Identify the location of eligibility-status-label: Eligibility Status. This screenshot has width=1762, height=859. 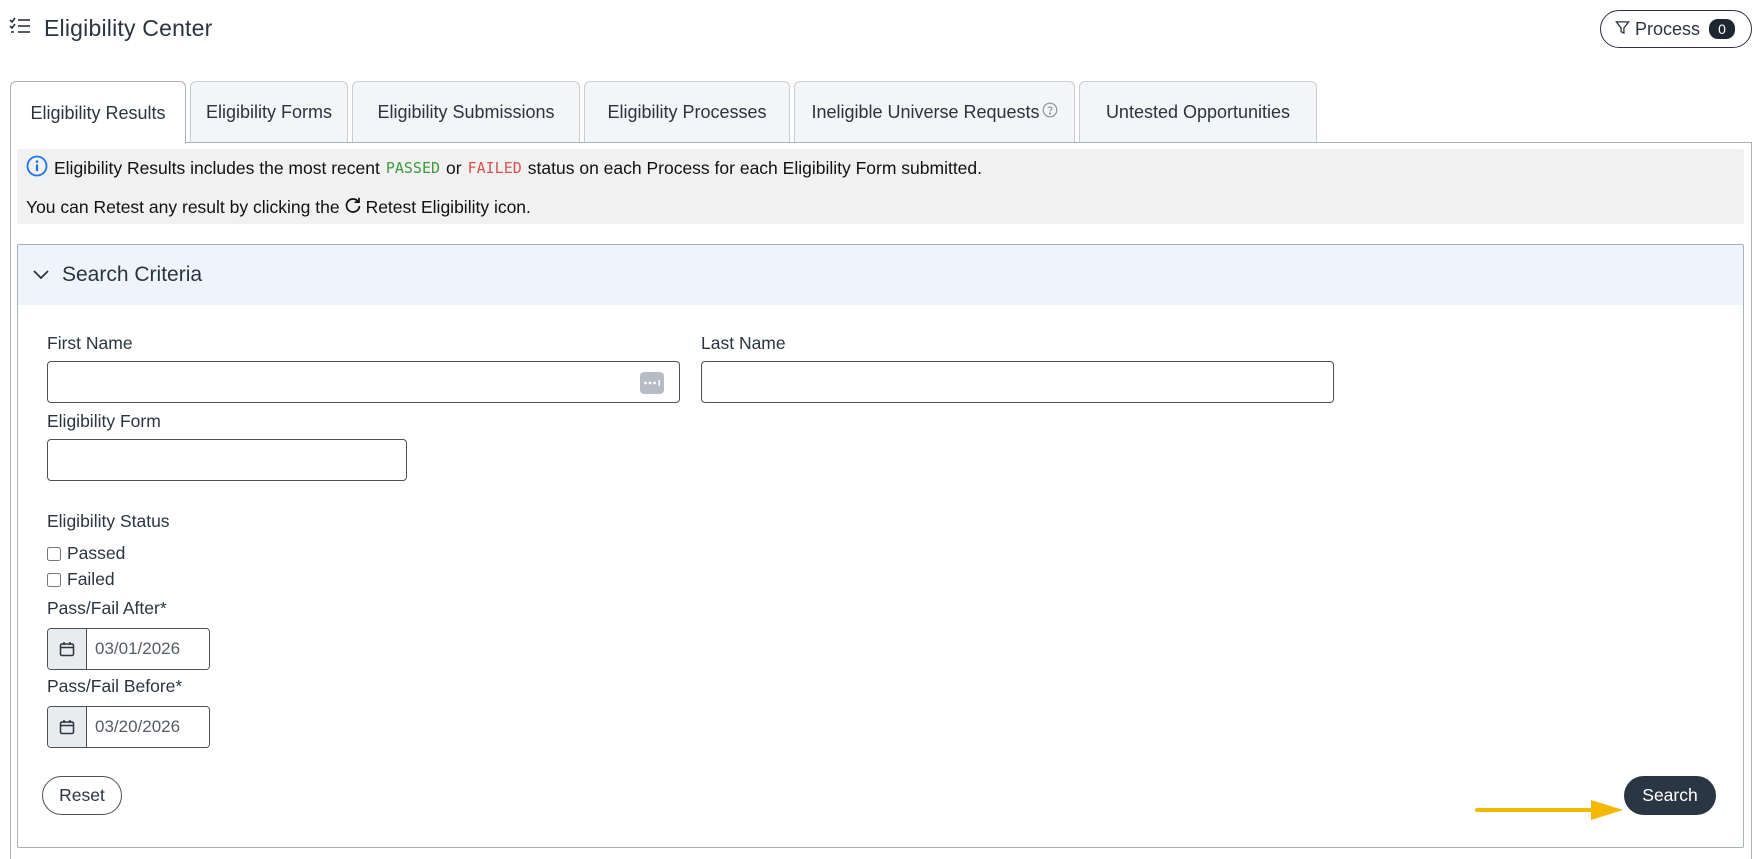
(108, 521).